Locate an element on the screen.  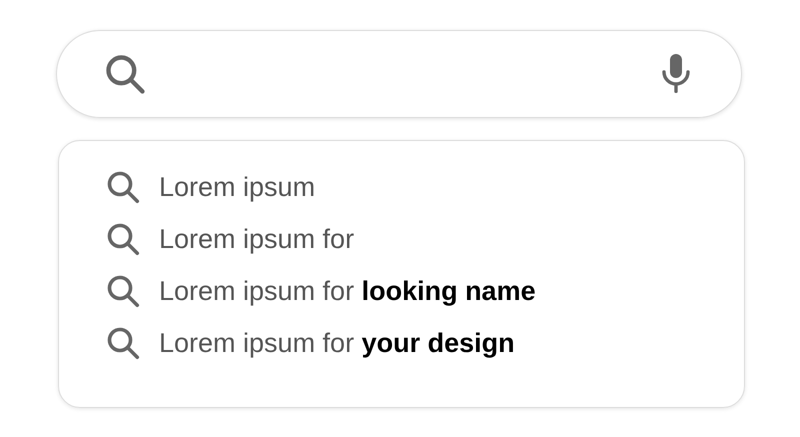
suggestion-item: Lorem ipsum is located at coordinates (237, 187).